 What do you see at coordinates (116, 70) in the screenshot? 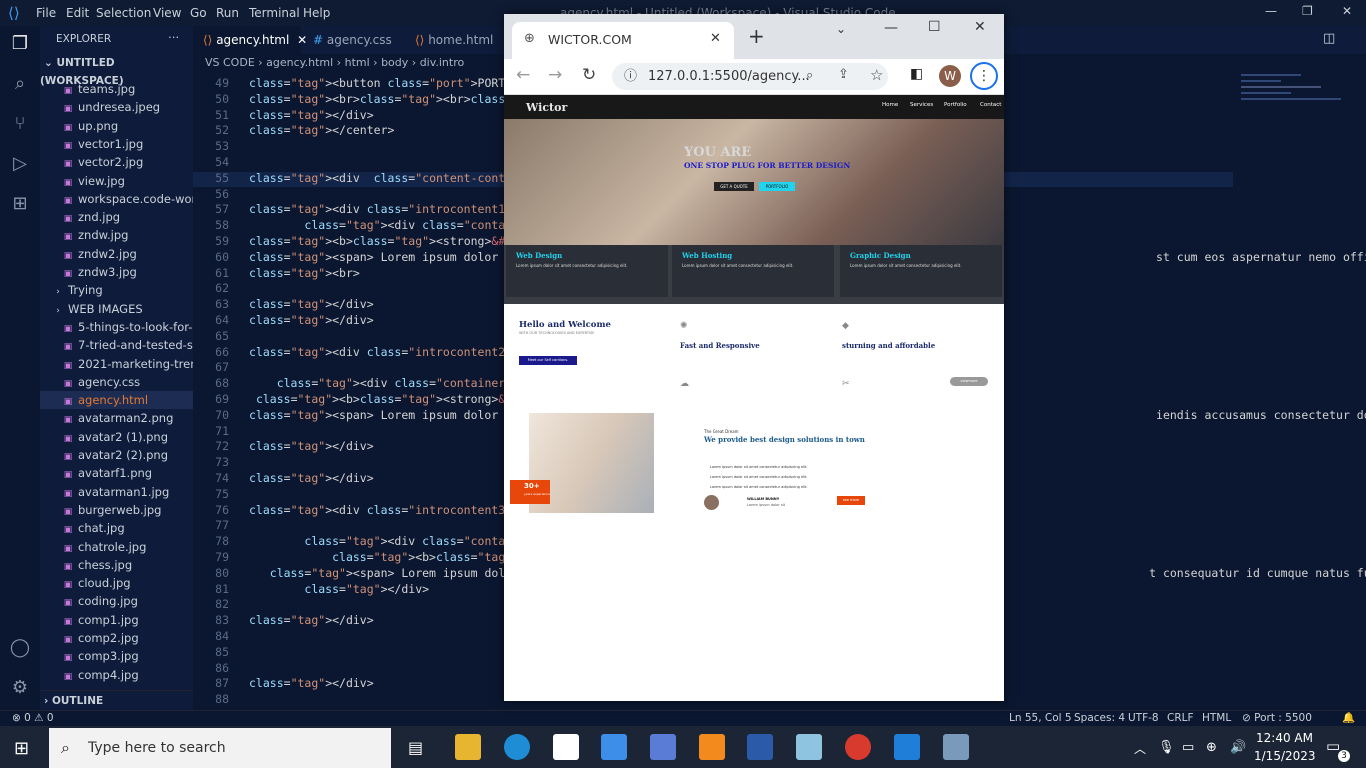
I see `workspace-header: ⌄ UNTITLED (WORKSPACE)` at bounding box center [116, 70].